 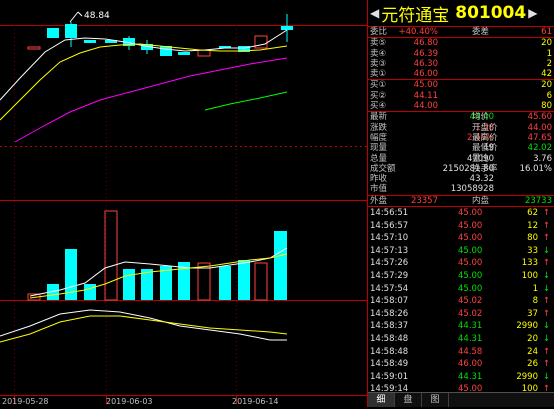 What do you see at coordinates (491, 13) in the screenshot?
I see `stock-code: 801004` at bounding box center [491, 13].